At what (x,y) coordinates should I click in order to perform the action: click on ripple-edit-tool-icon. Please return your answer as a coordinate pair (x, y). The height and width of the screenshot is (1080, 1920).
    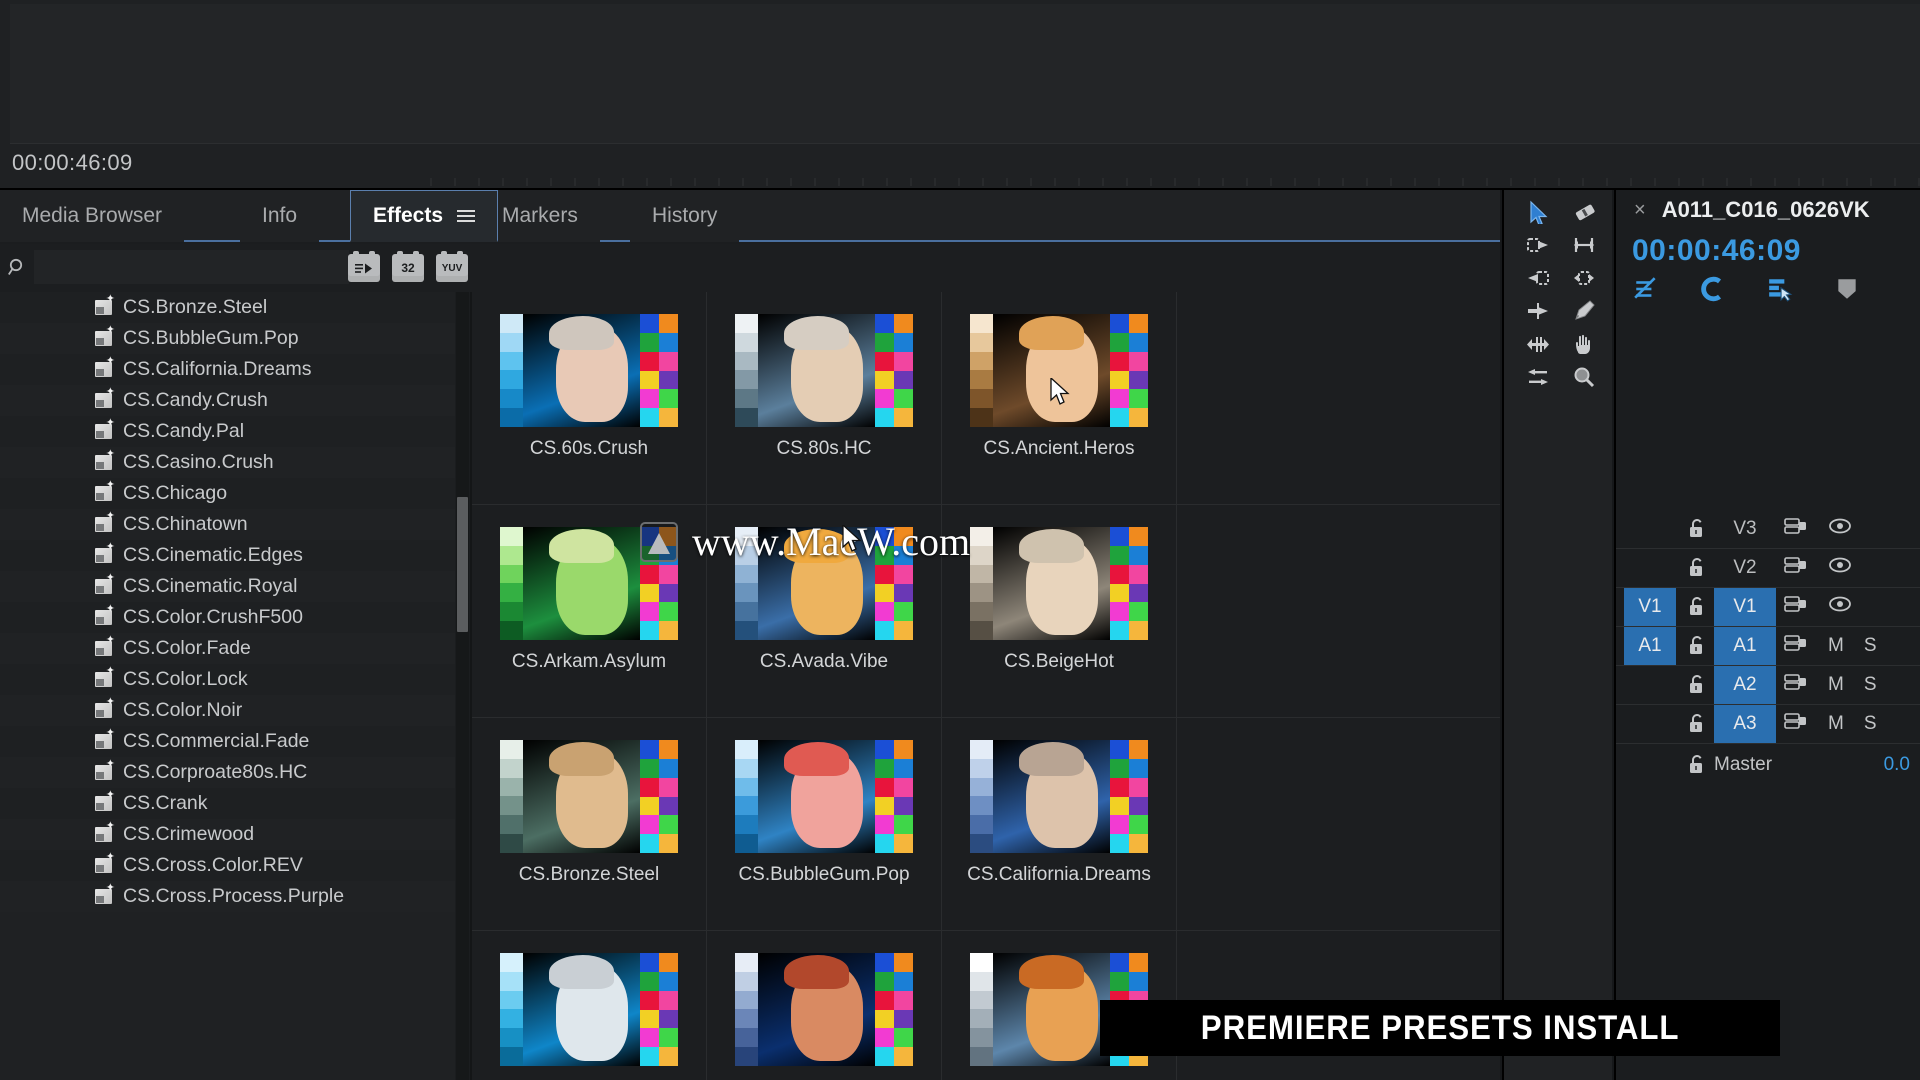
    Looking at the image, I should click on (1584, 245).